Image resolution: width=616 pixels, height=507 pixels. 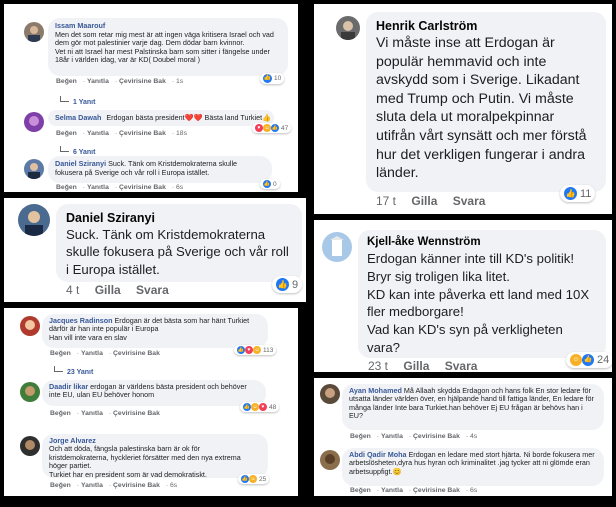 I want to click on replies-link: 6 Yanıt, so click(x=77, y=151).